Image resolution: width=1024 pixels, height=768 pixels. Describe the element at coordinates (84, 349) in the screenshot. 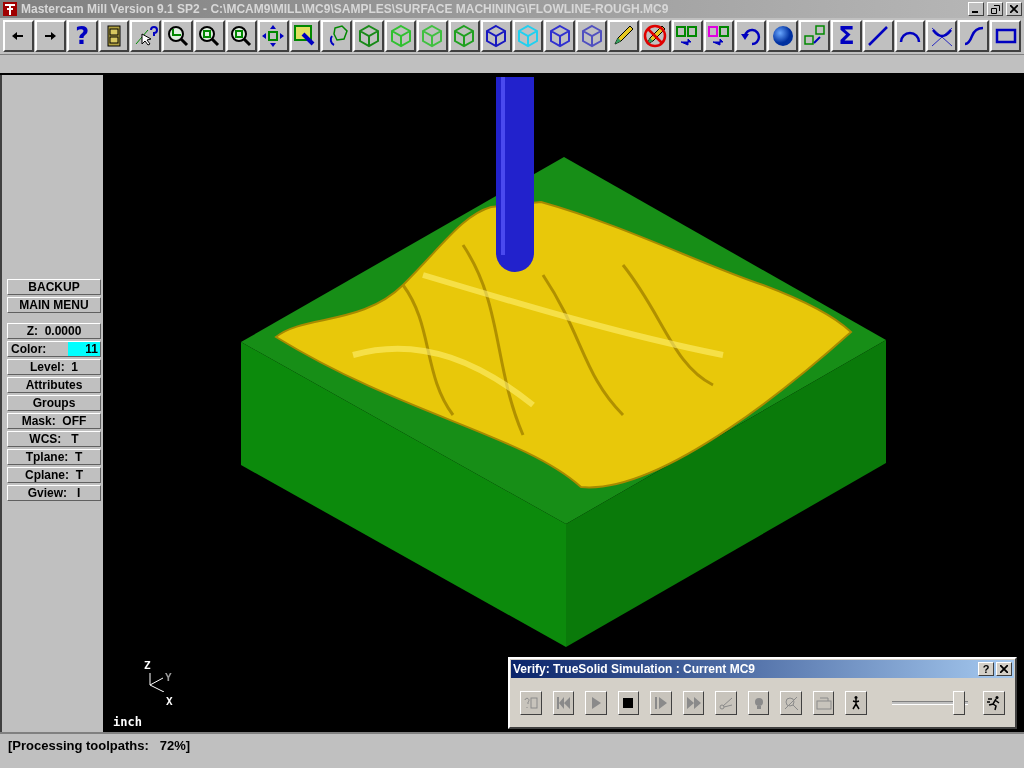

I see `color-swatch: 11` at that location.